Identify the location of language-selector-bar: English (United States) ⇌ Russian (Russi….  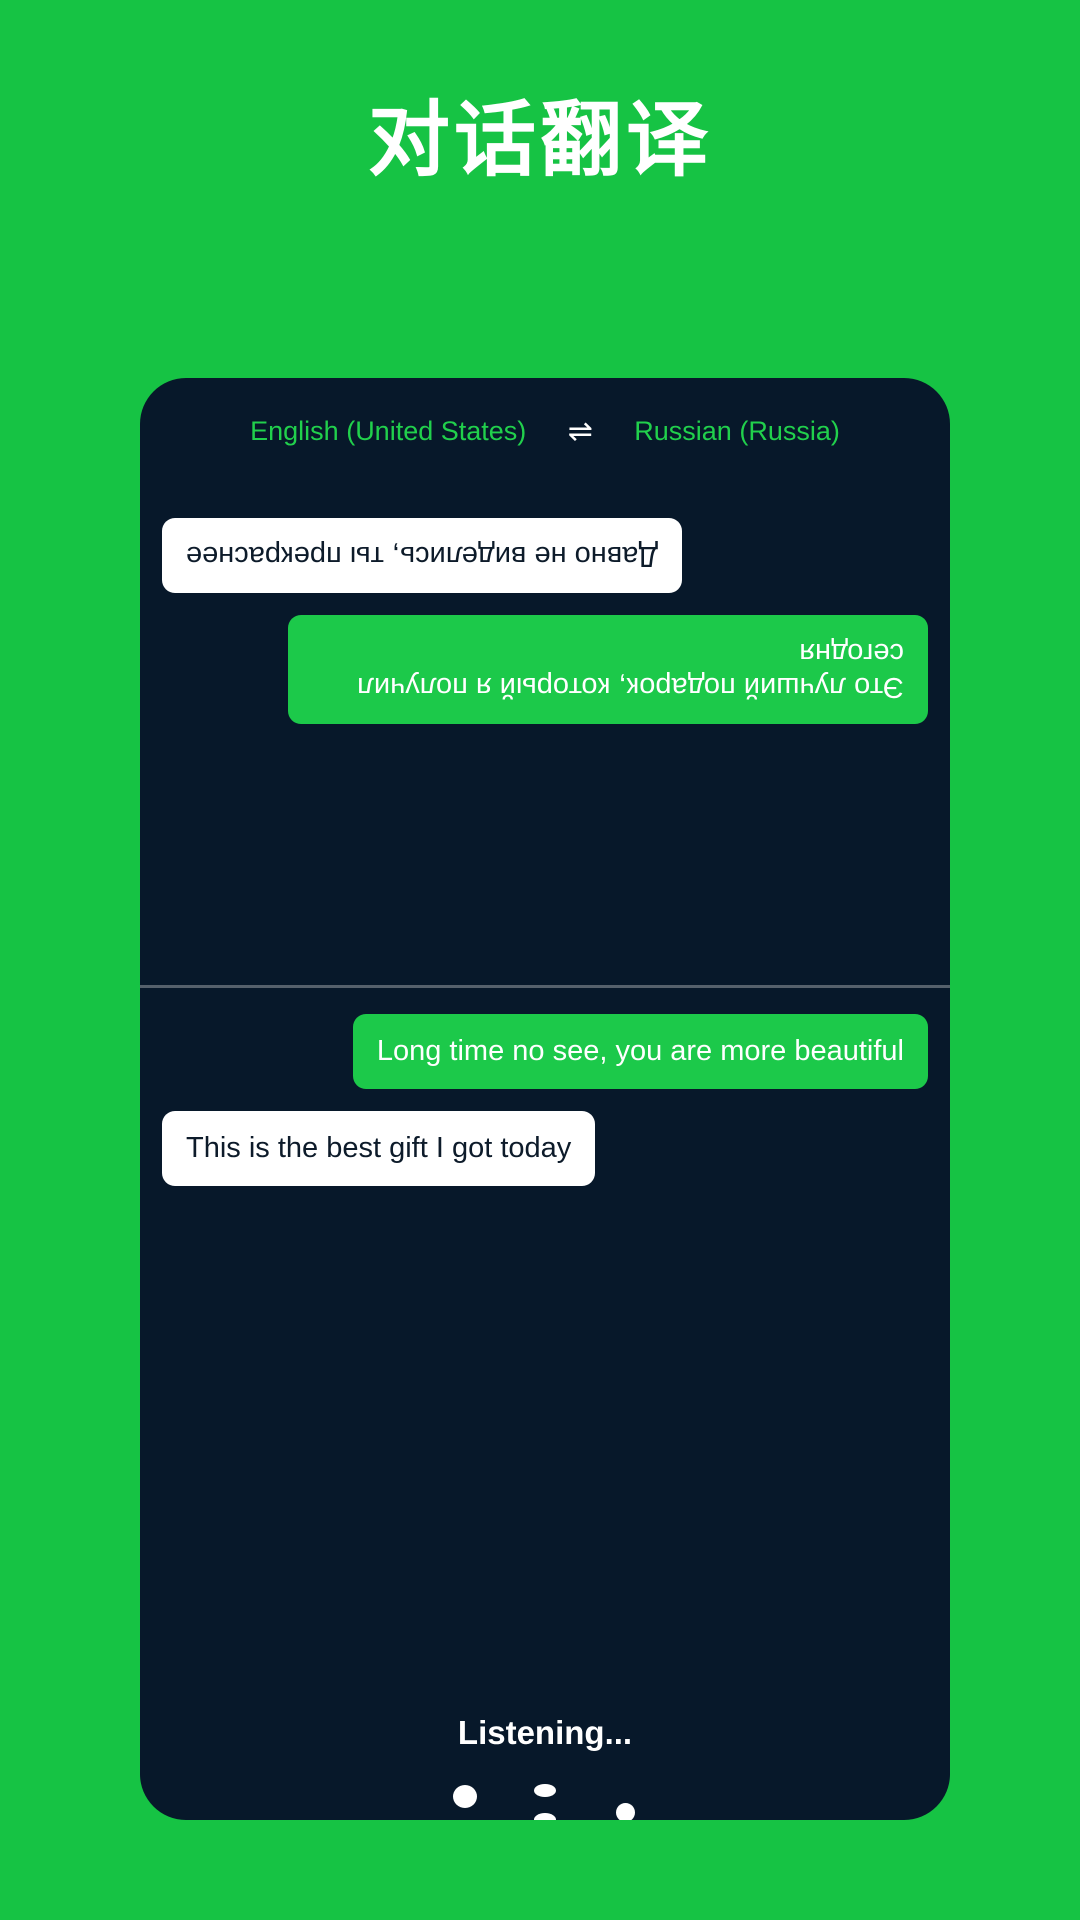
(545, 431).